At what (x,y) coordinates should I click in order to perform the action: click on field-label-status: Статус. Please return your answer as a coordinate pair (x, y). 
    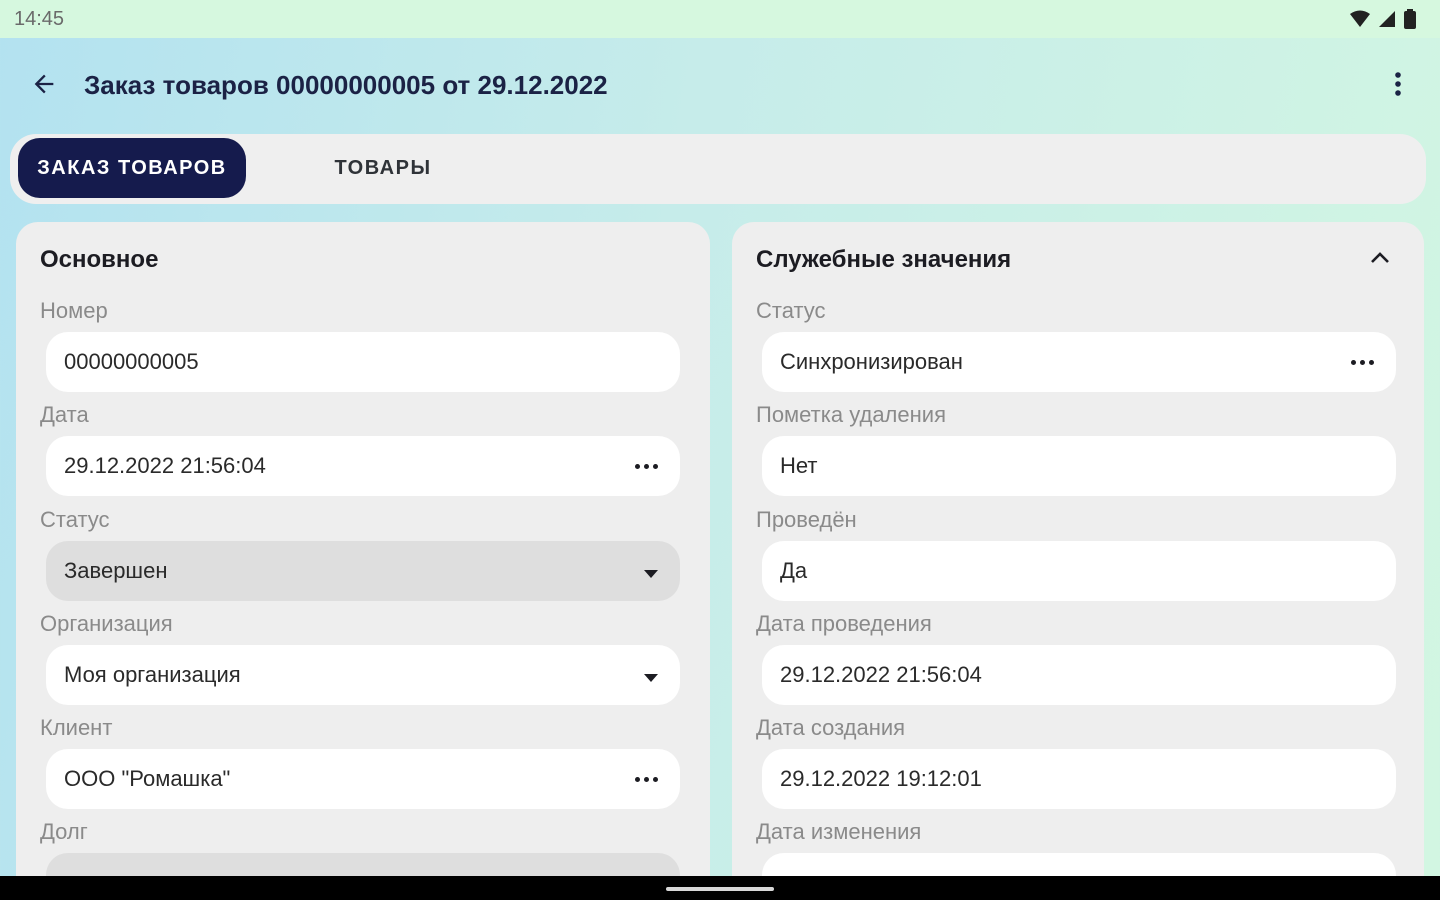
    Looking at the image, I should click on (75, 519).